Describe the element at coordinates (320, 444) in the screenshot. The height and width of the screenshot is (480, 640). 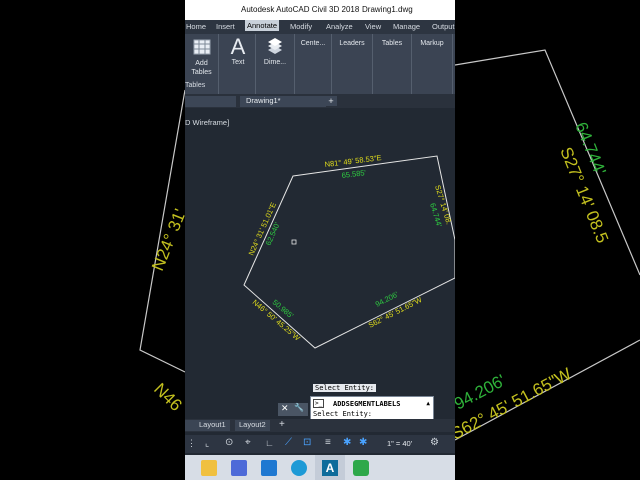
I see `status-bar: ⋮ ⌞ ⊙ ⌖ ∟ ⟋ ⊡ ≡ ✱ ✱ 1" = 40' ⚙` at that location.